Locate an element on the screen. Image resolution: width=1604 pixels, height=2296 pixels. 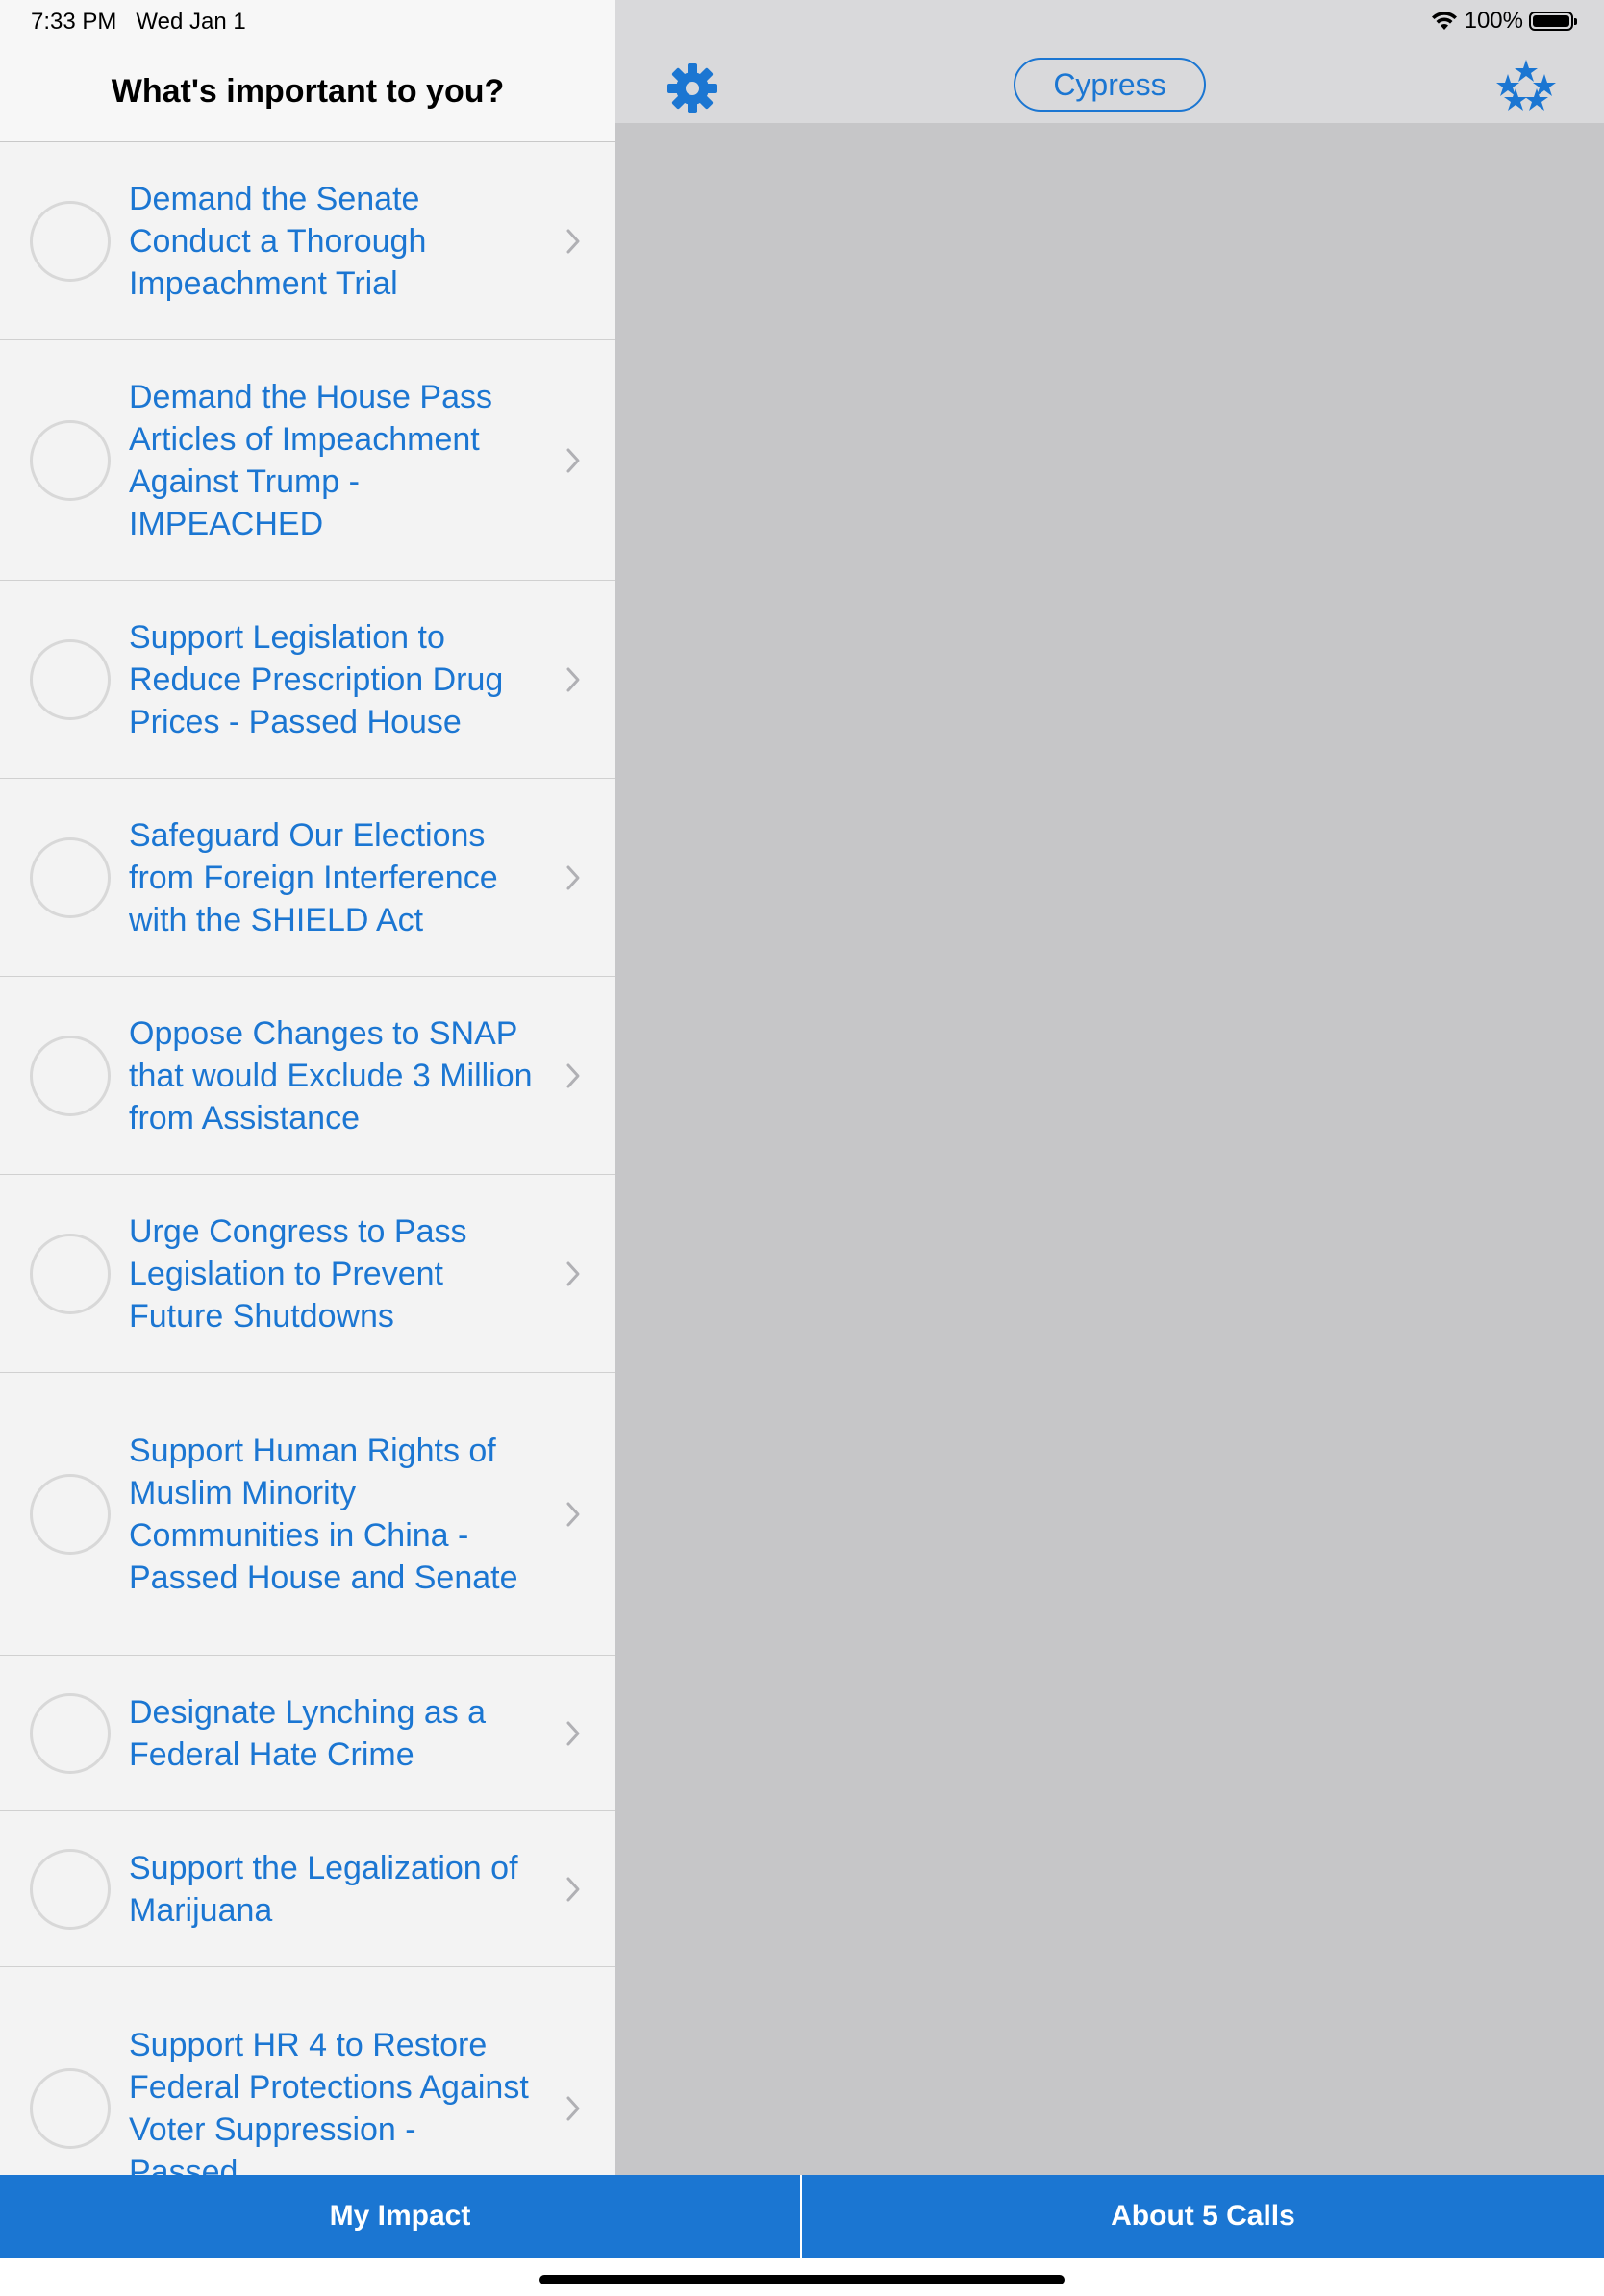
stars-icon is located at coordinates (1526, 85).